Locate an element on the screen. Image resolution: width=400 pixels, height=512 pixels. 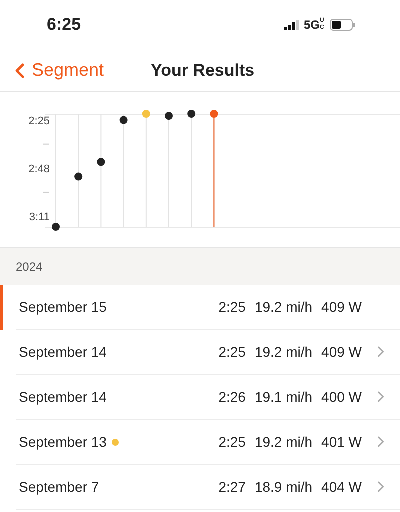
row-power: 400 W is located at coordinates (342, 397).